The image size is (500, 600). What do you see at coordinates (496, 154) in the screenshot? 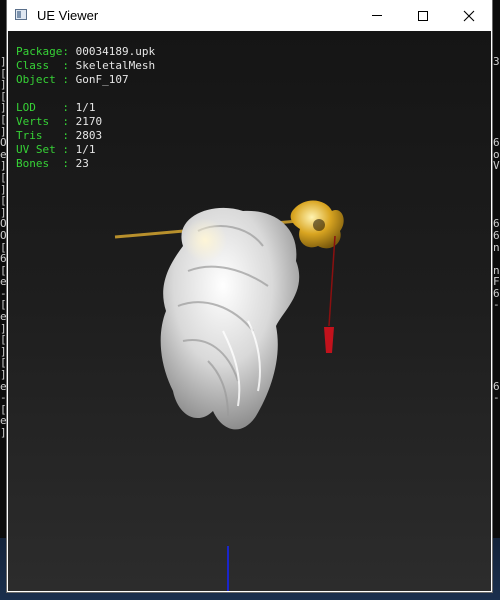
I see `console-char: o` at bounding box center [496, 154].